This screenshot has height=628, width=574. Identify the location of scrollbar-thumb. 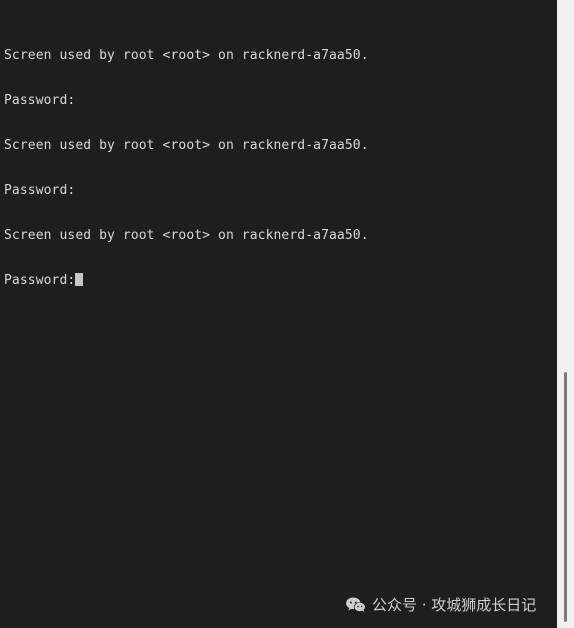
(565, 497).